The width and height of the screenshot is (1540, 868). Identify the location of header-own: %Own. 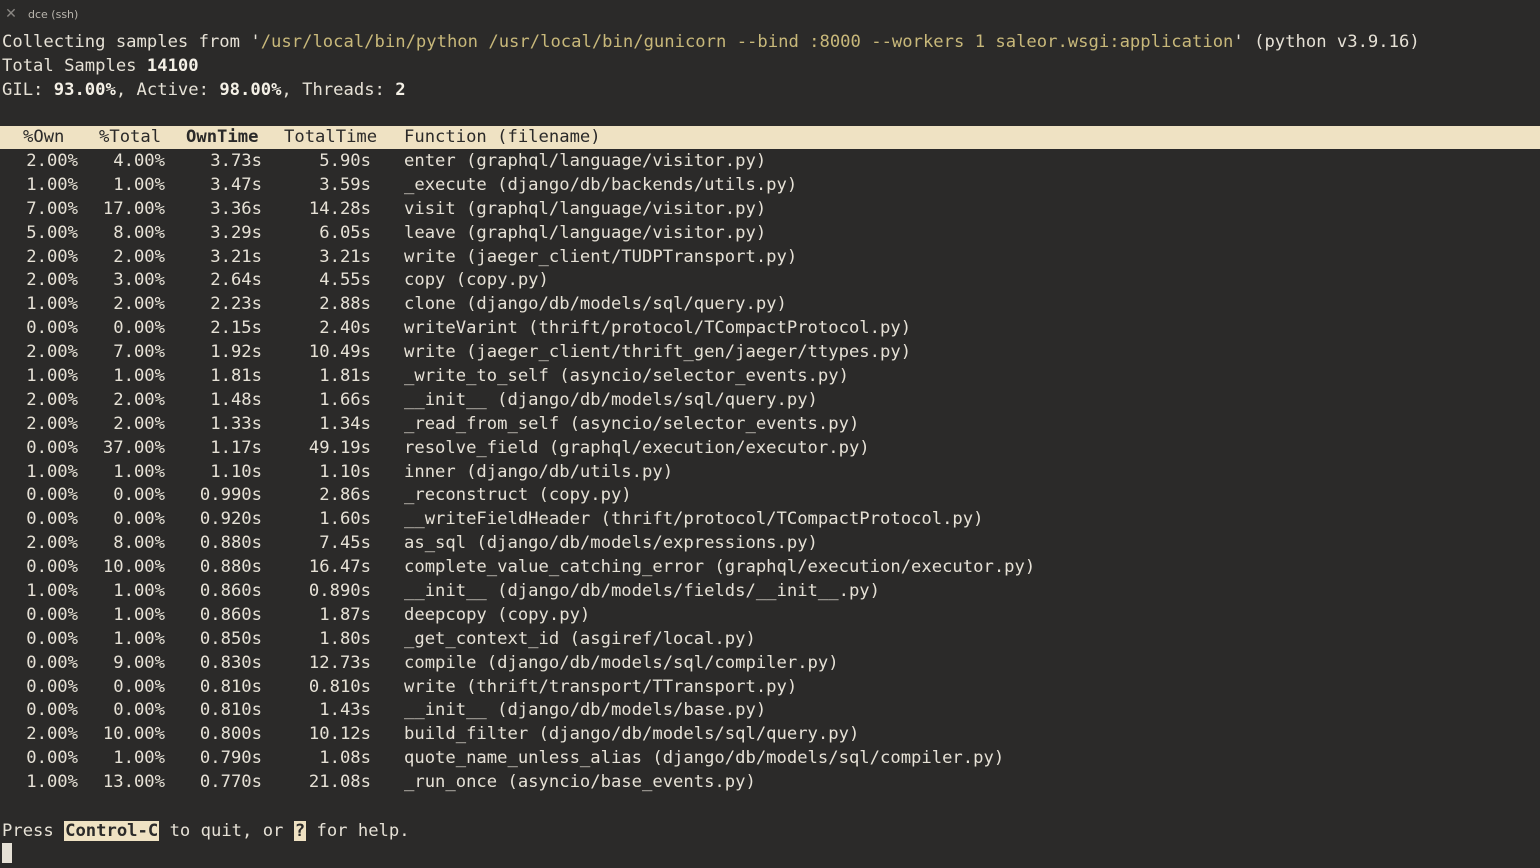
(43, 137).